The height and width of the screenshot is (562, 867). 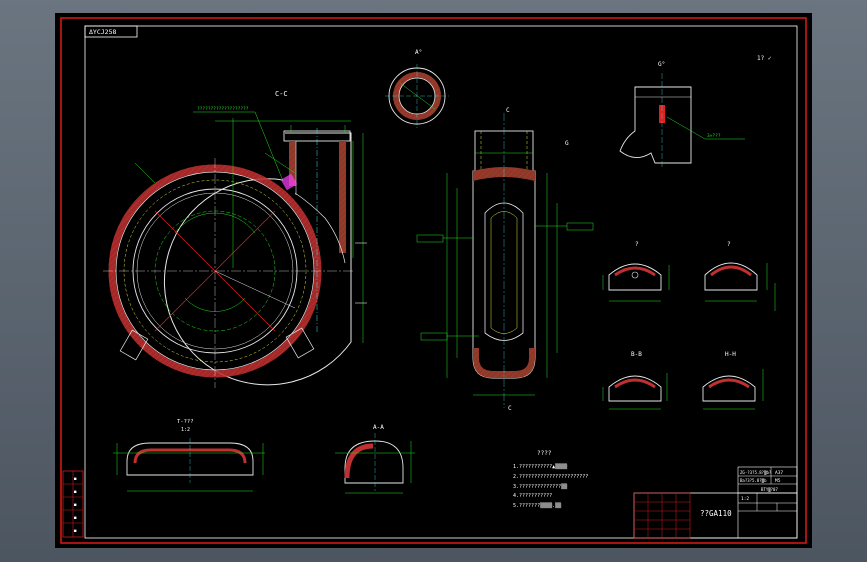 What do you see at coordinates (635, 380) in the screenshot?
I see `section-bb: B-B` at bounding box center [635, 380].